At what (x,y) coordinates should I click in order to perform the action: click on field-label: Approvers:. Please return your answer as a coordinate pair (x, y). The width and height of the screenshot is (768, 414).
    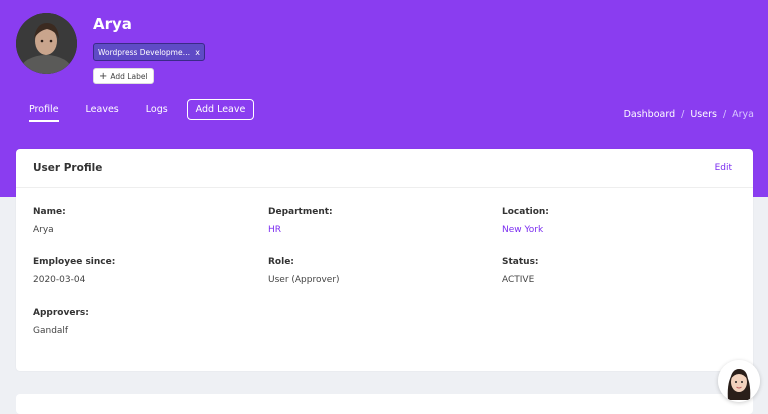
    Looking at the image, I should click on (61, 313).